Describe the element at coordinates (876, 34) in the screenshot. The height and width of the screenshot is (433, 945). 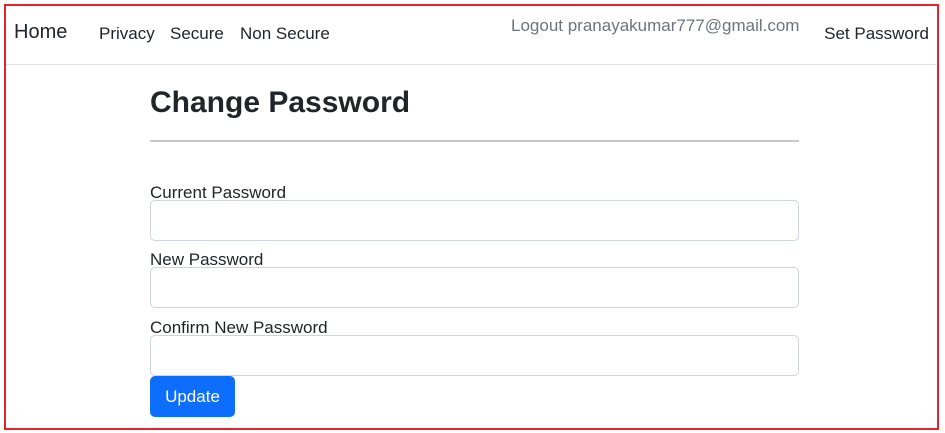
I see `nav-set-password-link: Set Password` at that location.